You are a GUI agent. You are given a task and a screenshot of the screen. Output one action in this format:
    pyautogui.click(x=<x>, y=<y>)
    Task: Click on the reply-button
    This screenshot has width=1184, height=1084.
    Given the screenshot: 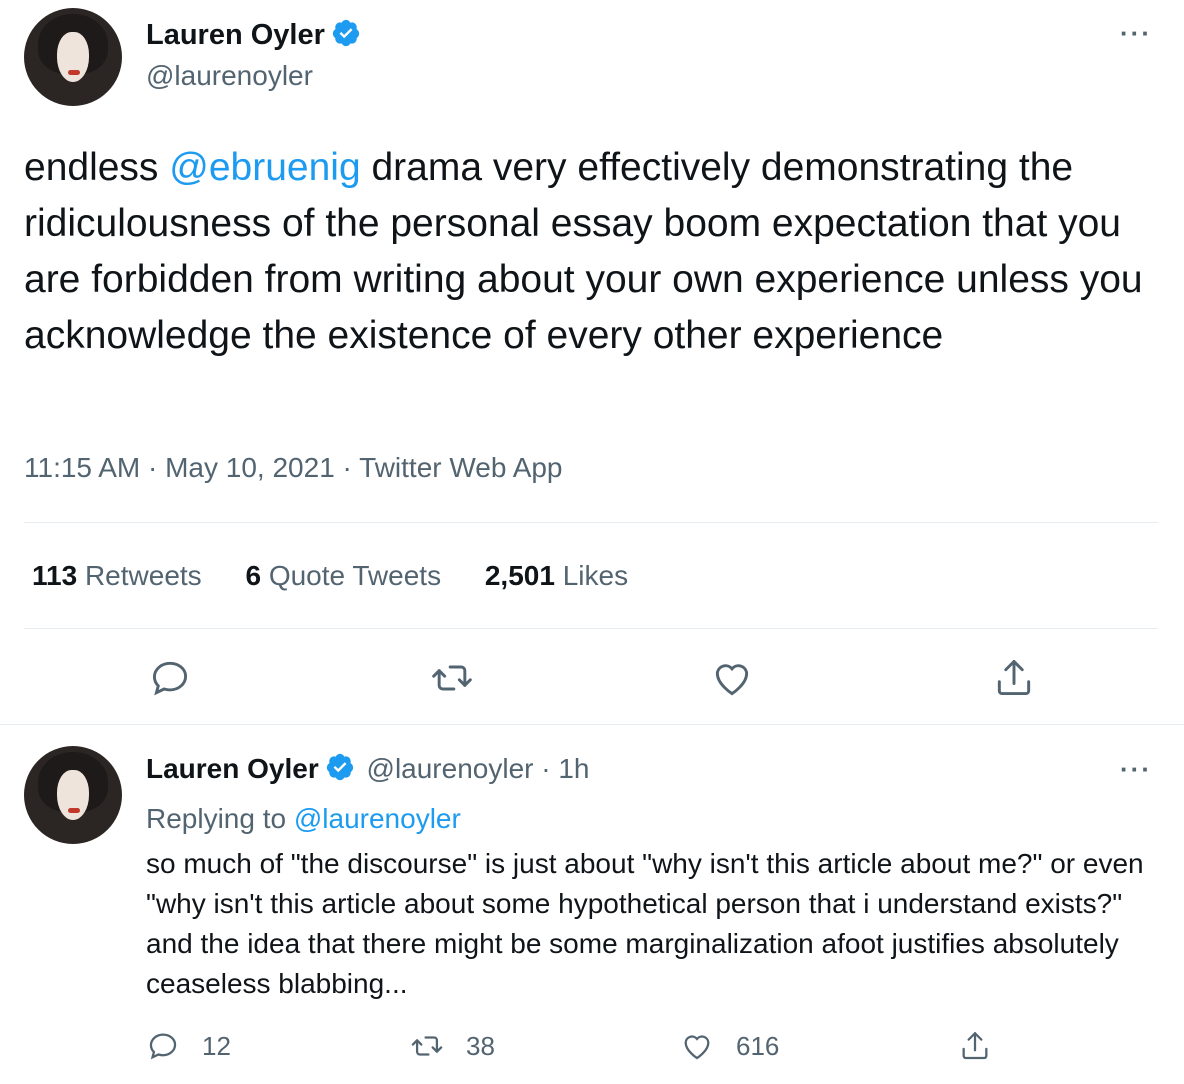 What is the action you would take?
    pyautogui.click(x=170, y=678)
    